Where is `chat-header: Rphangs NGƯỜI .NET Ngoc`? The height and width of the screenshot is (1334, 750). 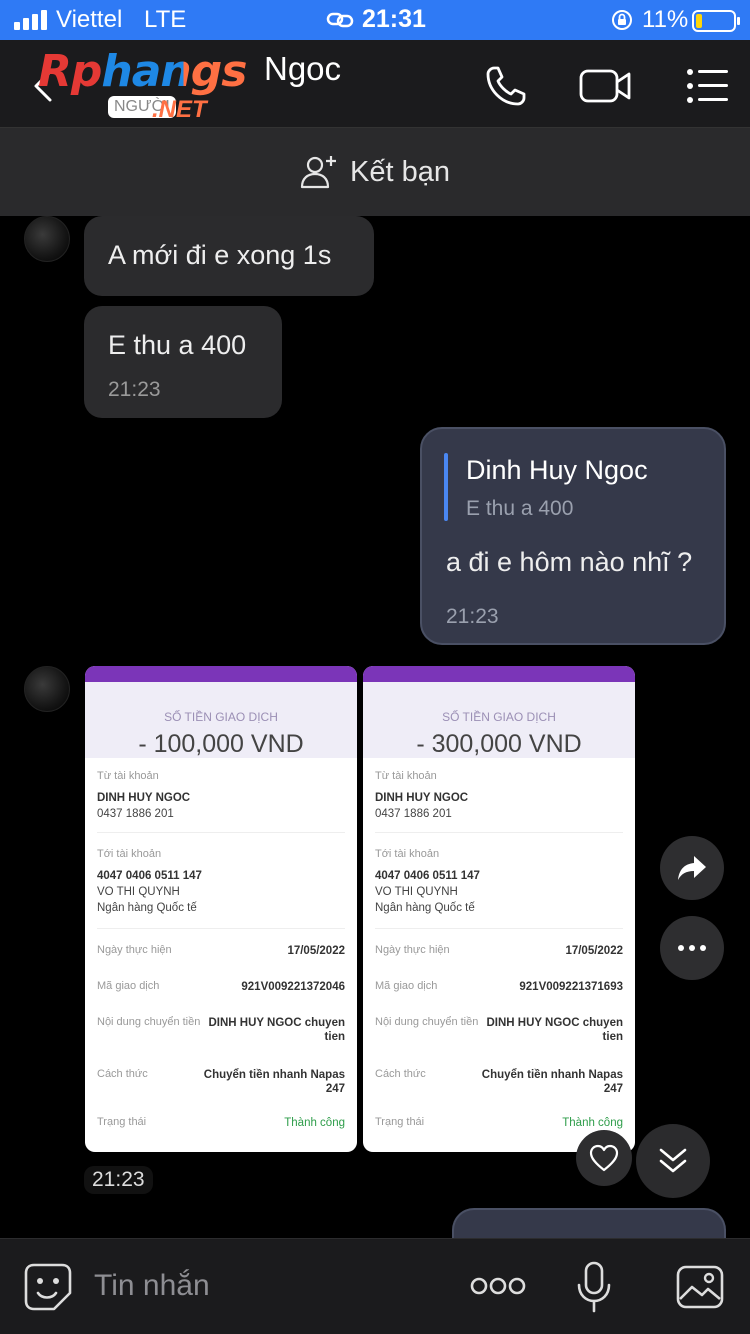
chat-header: Rphangs NGƯỜI .NET Ngoc is located at coordinates (375, 84).